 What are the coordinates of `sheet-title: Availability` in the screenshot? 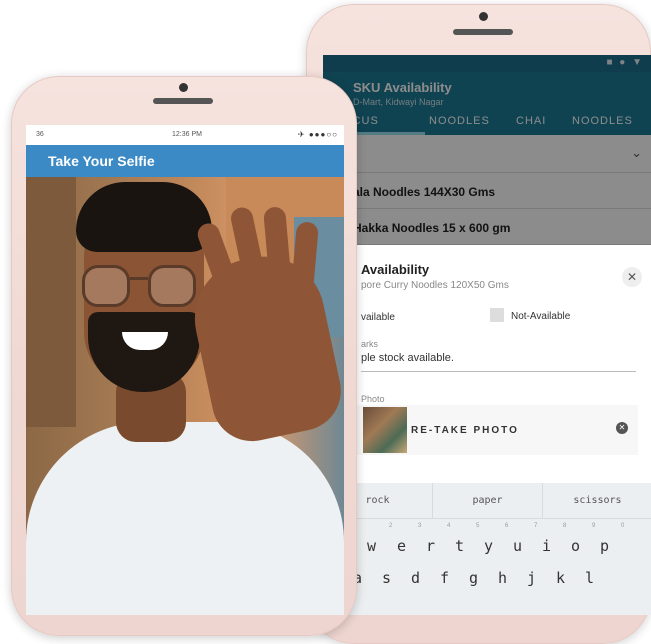 It's located at (395, 269).